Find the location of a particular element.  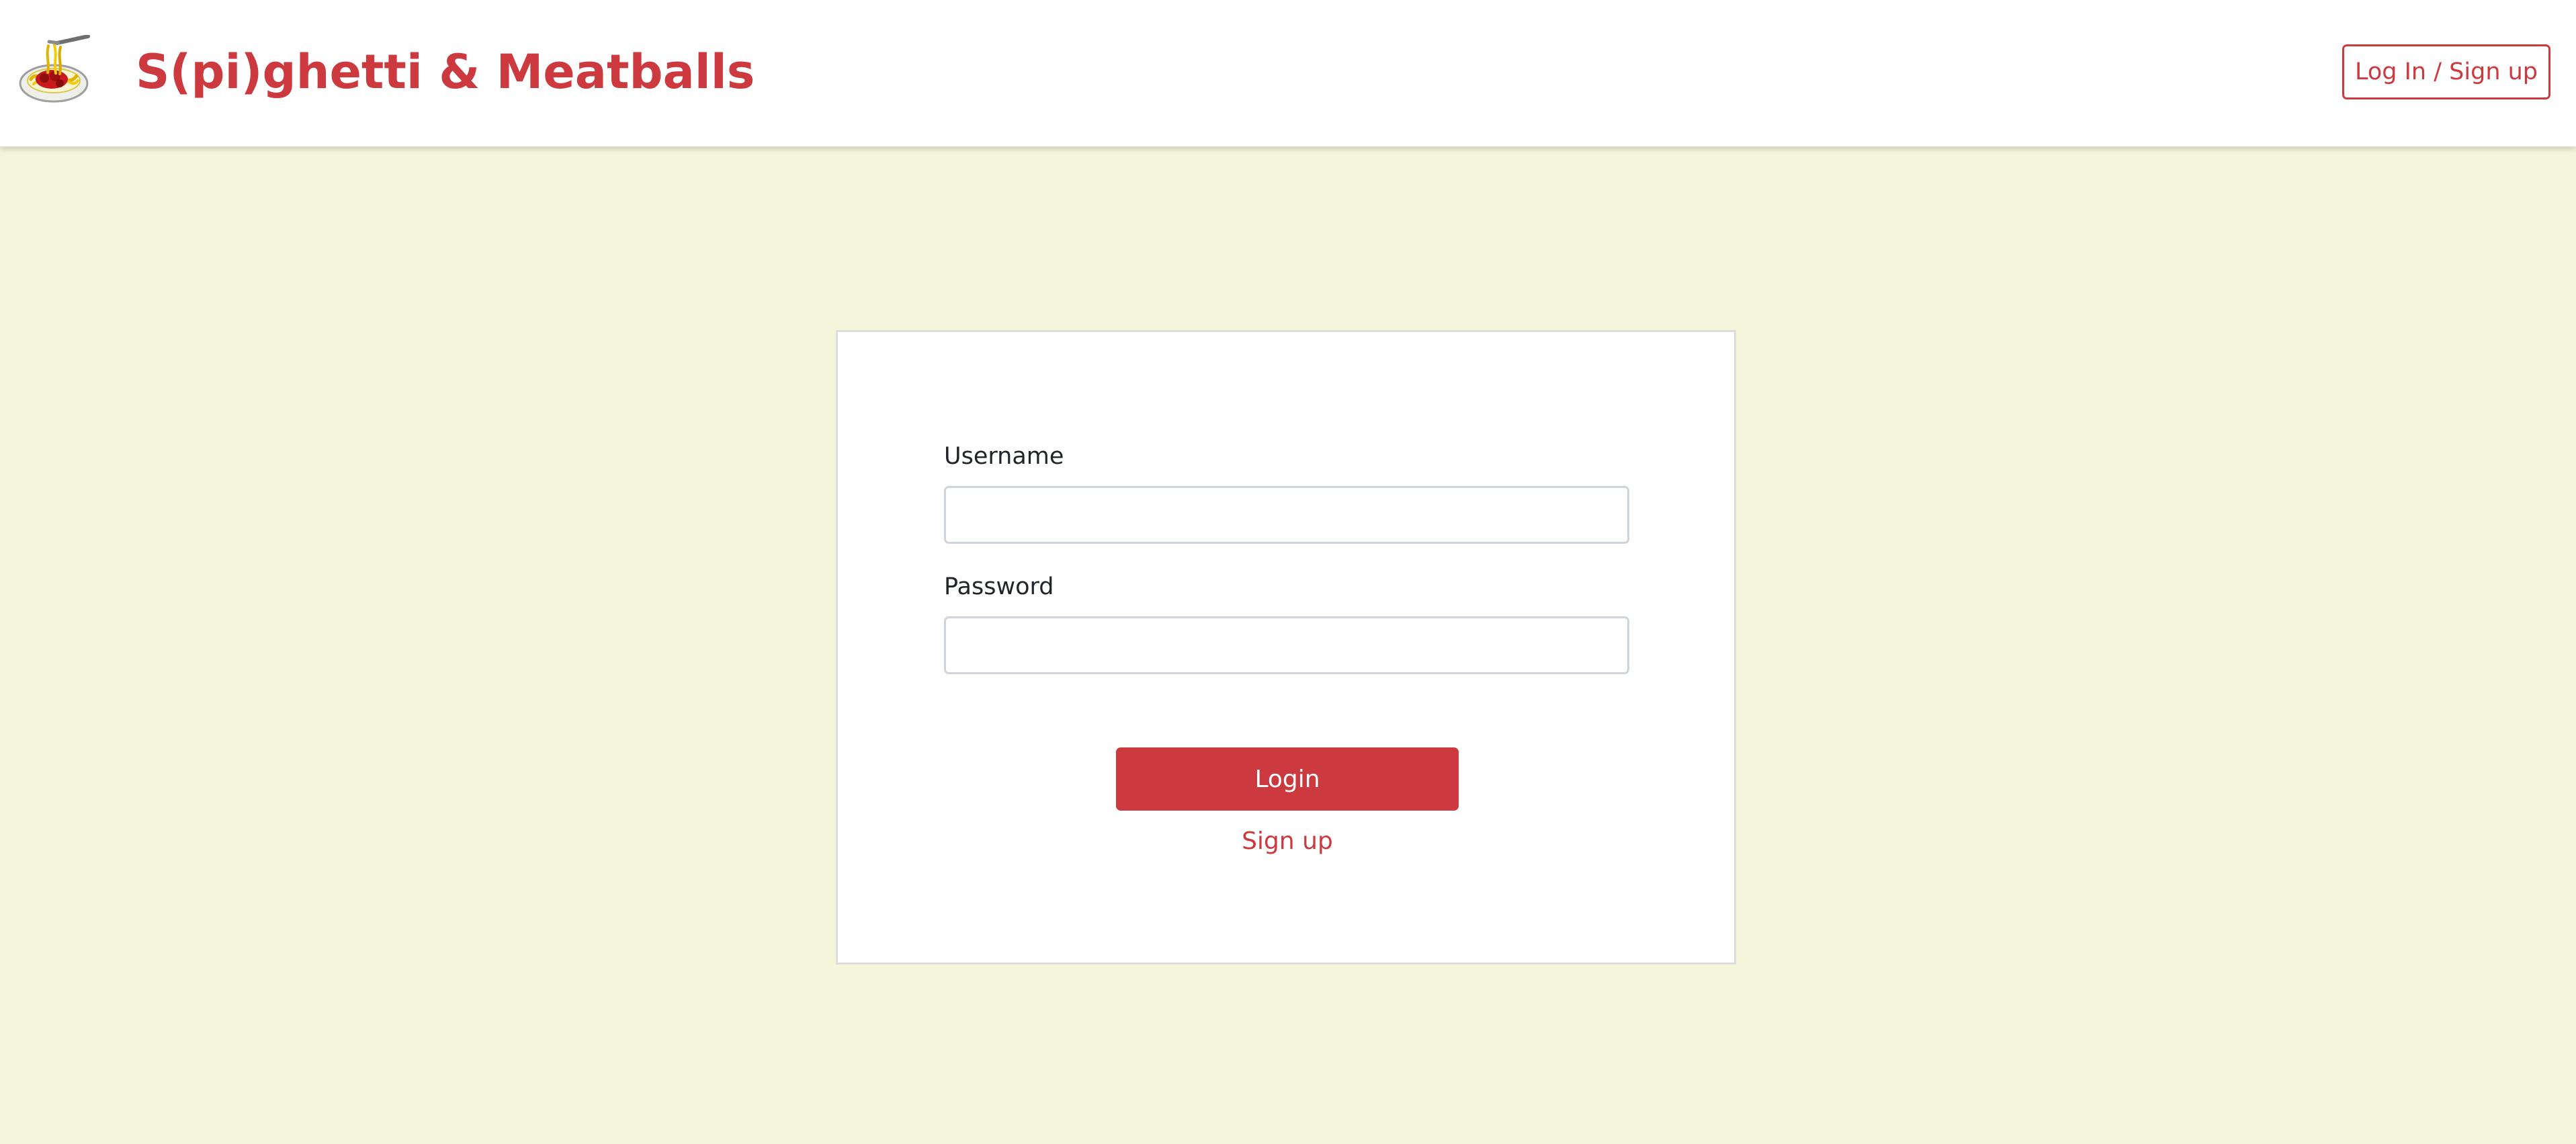

app-title: S(pi)ghetti & Meatballs is located at coordinates (445, 71).